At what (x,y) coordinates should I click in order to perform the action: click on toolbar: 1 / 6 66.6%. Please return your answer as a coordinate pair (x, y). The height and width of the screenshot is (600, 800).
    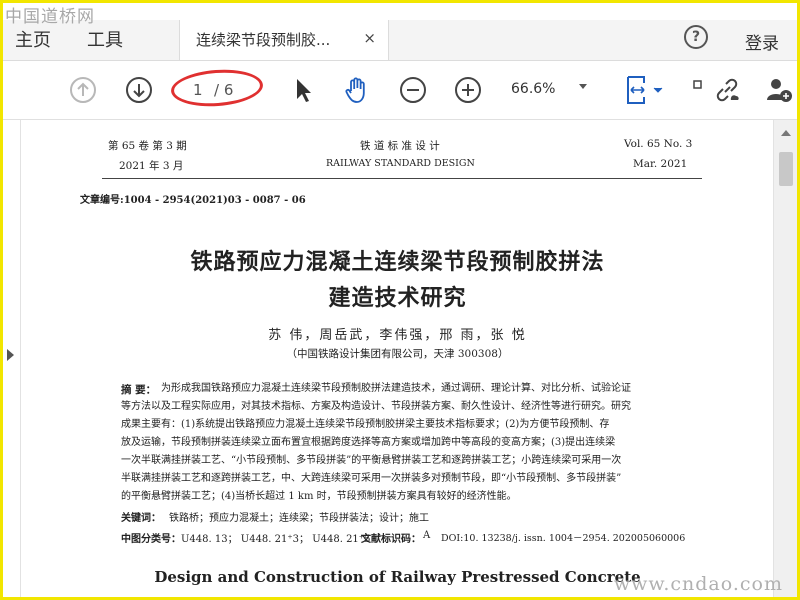
    Looking at the image, I should click on (400, 90).